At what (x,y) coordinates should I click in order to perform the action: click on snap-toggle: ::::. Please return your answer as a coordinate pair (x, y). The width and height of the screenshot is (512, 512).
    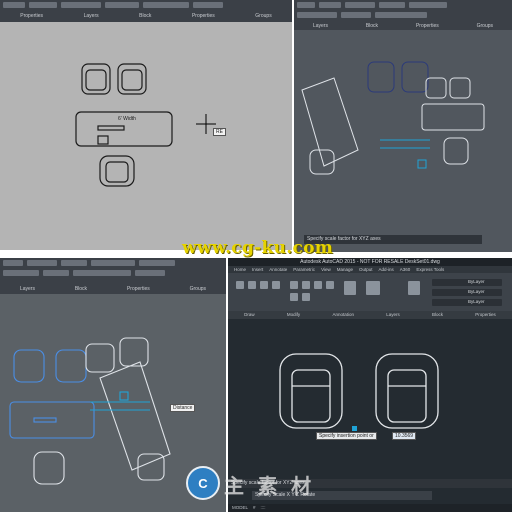
    Looking at the image, I should click on (263, 508).